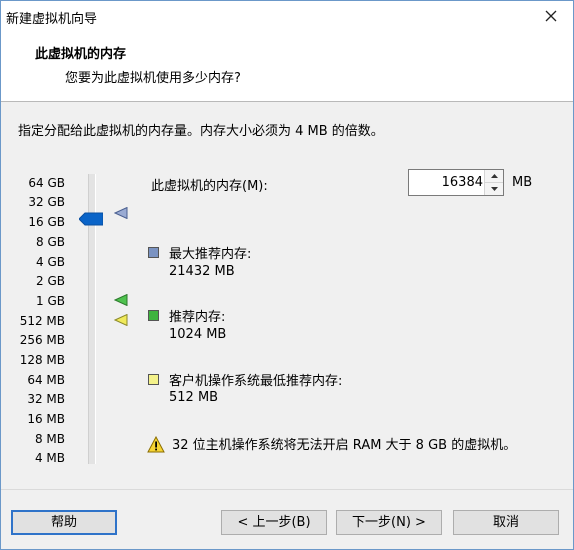  What do you see at coordinates (50, 301) in the screenshot?
I see `scale-label: 1 GB` at bounding box center [50, 301].